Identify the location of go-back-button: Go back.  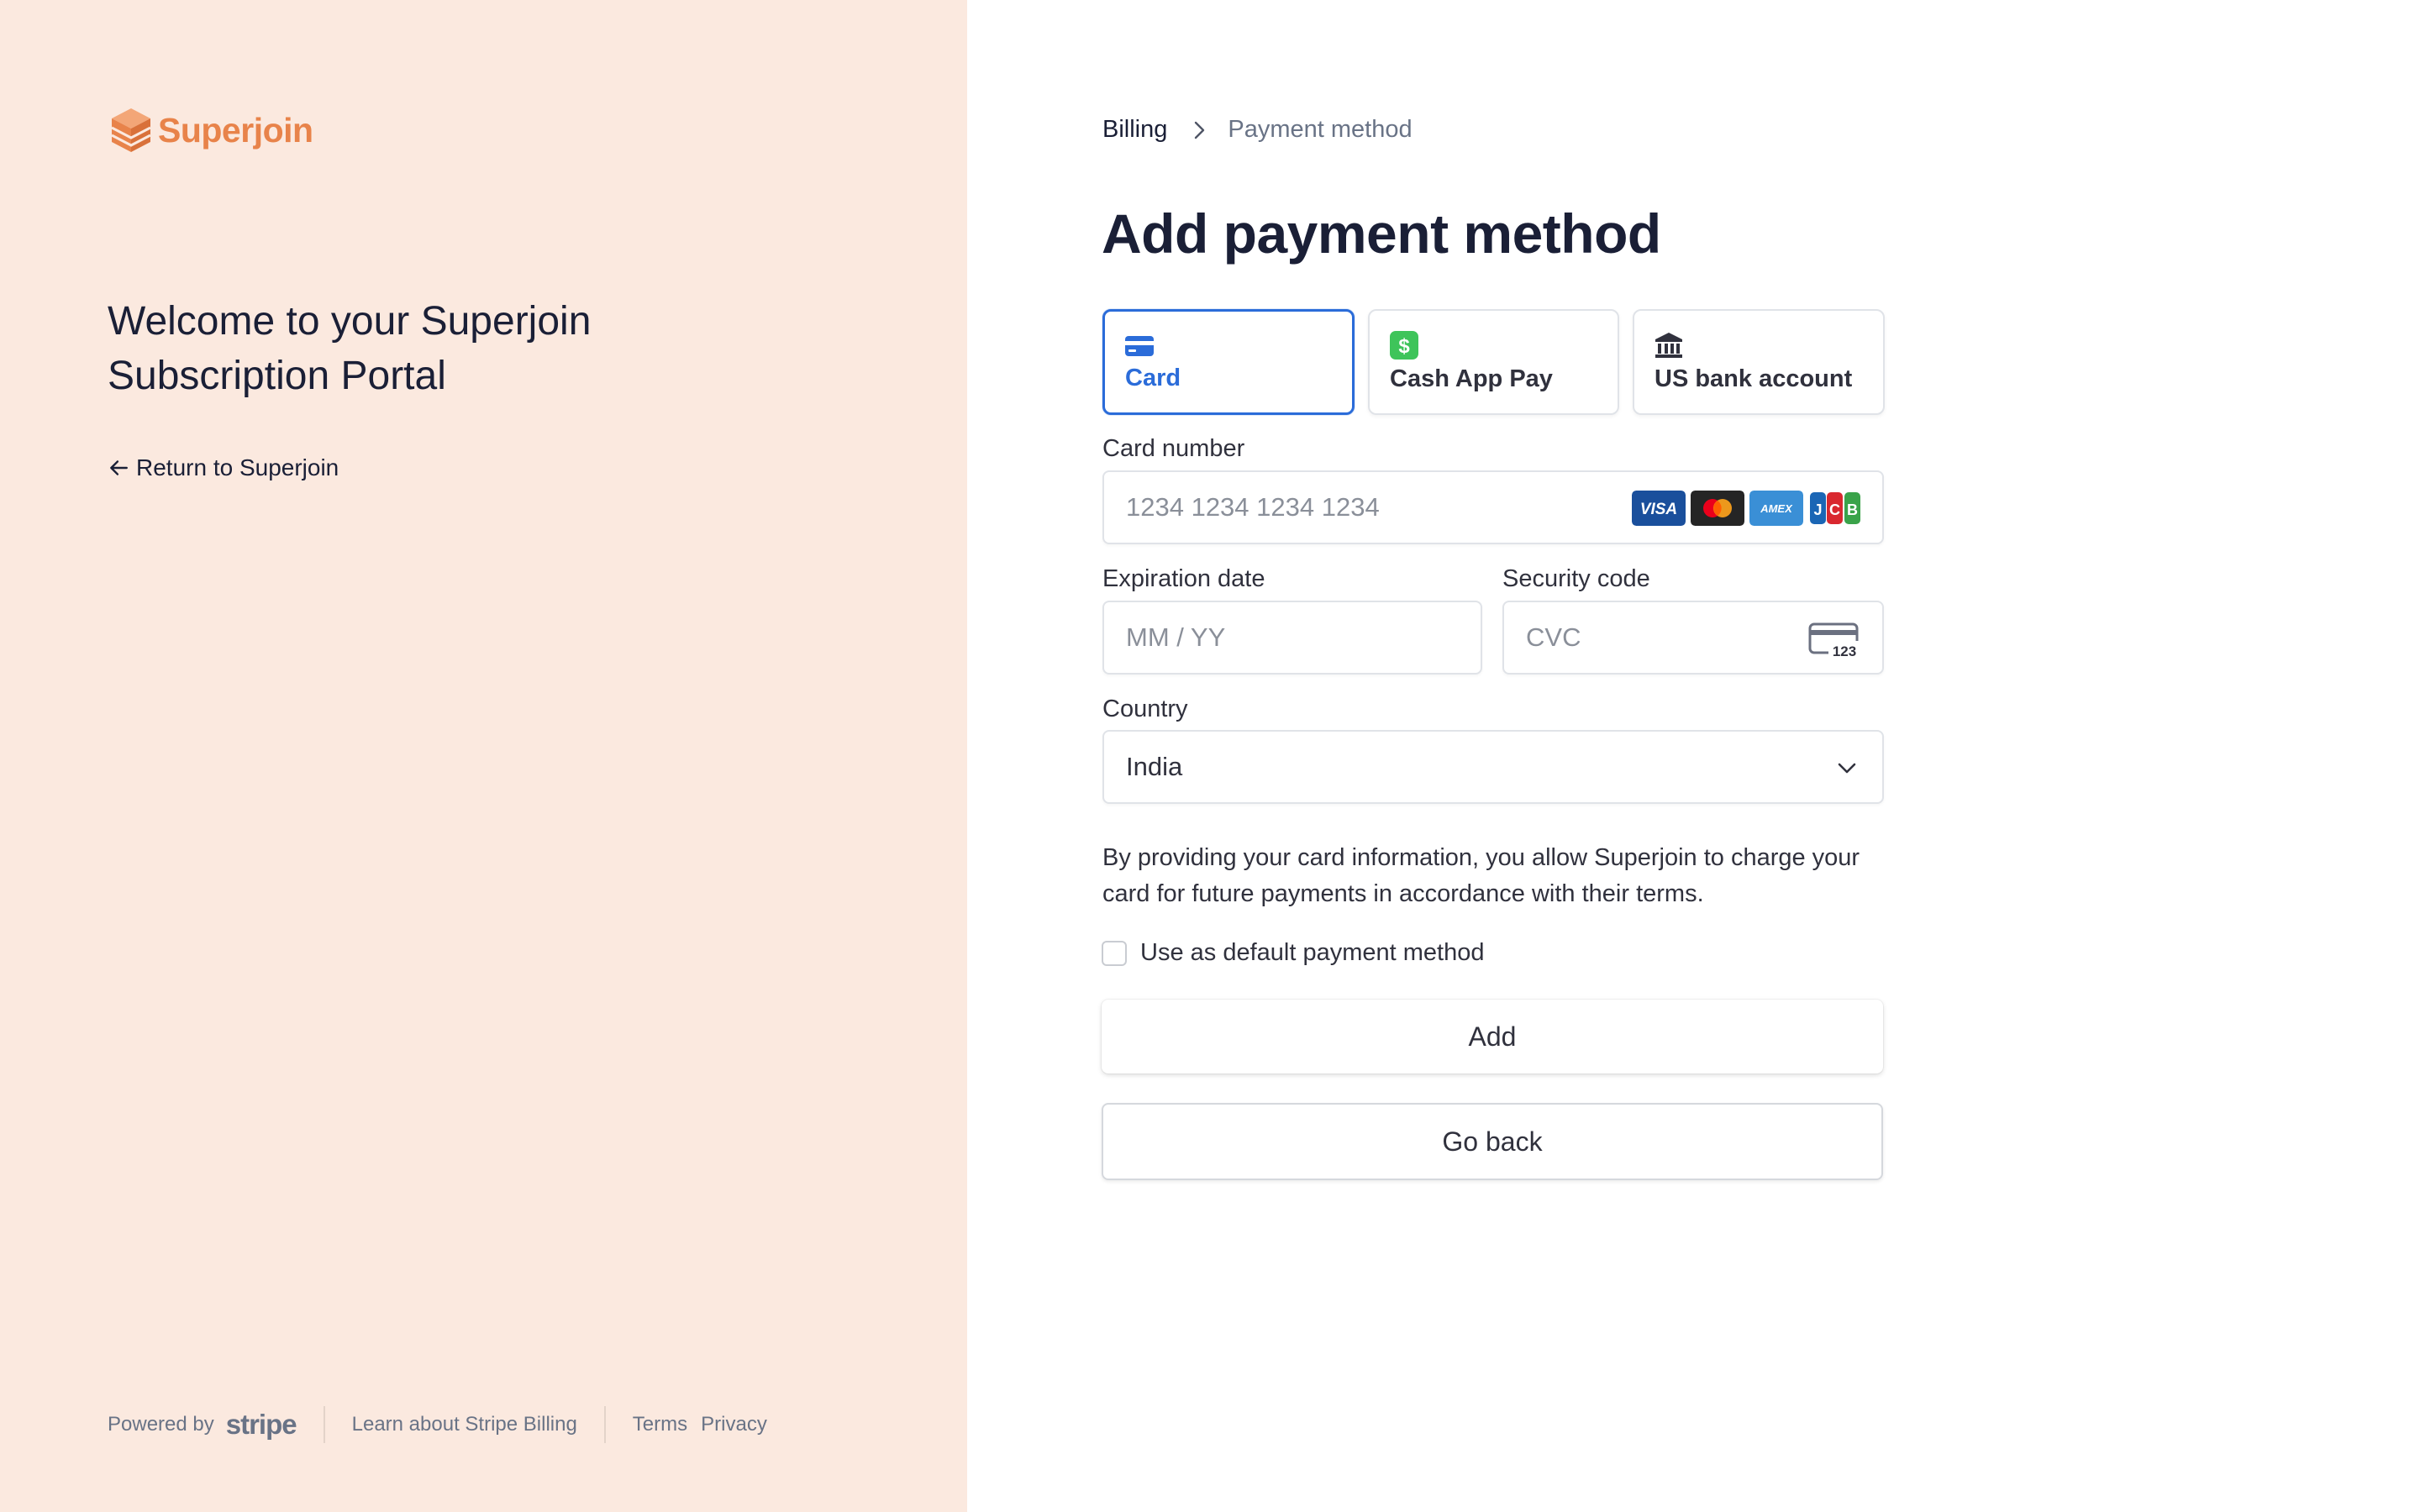
(1493, 1141).